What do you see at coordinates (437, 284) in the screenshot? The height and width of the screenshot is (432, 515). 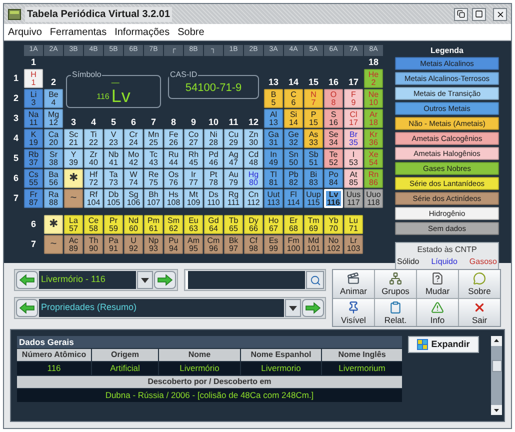 I see `toolbar-button: Mudar` at bounding box center [437, 284].